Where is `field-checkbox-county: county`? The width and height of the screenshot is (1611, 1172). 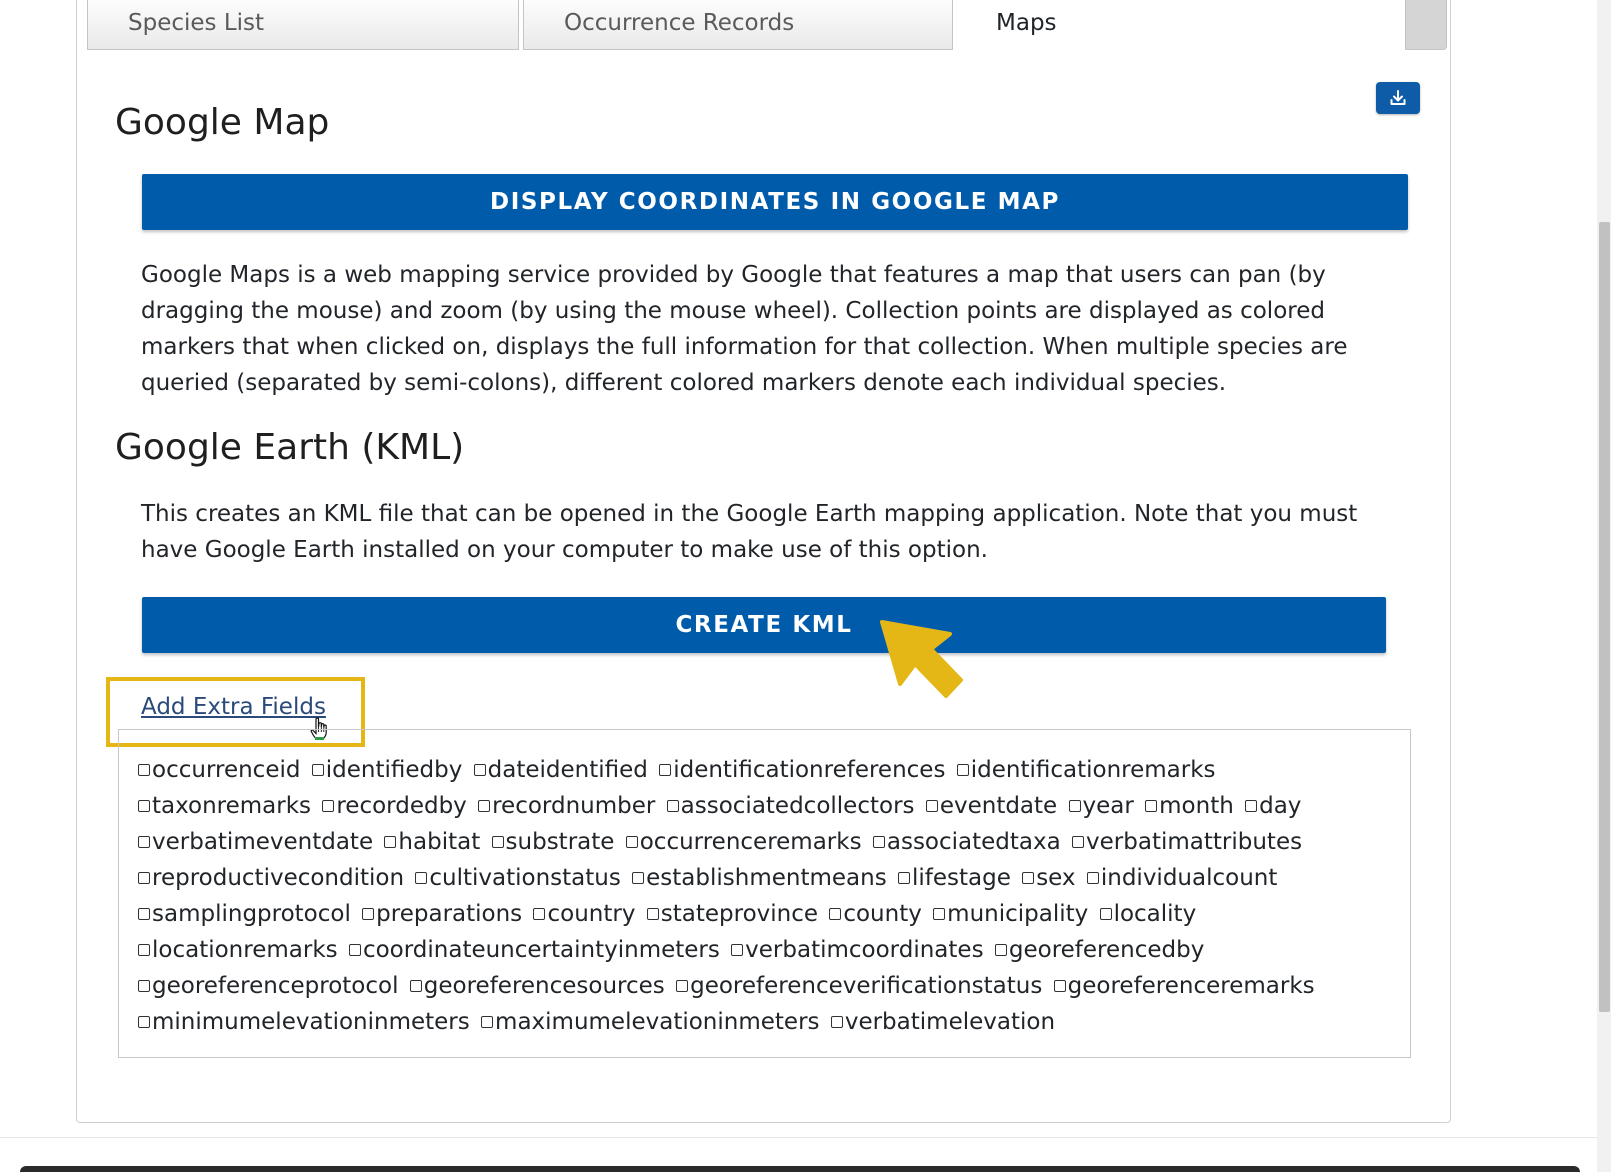
field-checkbox-county: county is located at coordinates (875, 914).